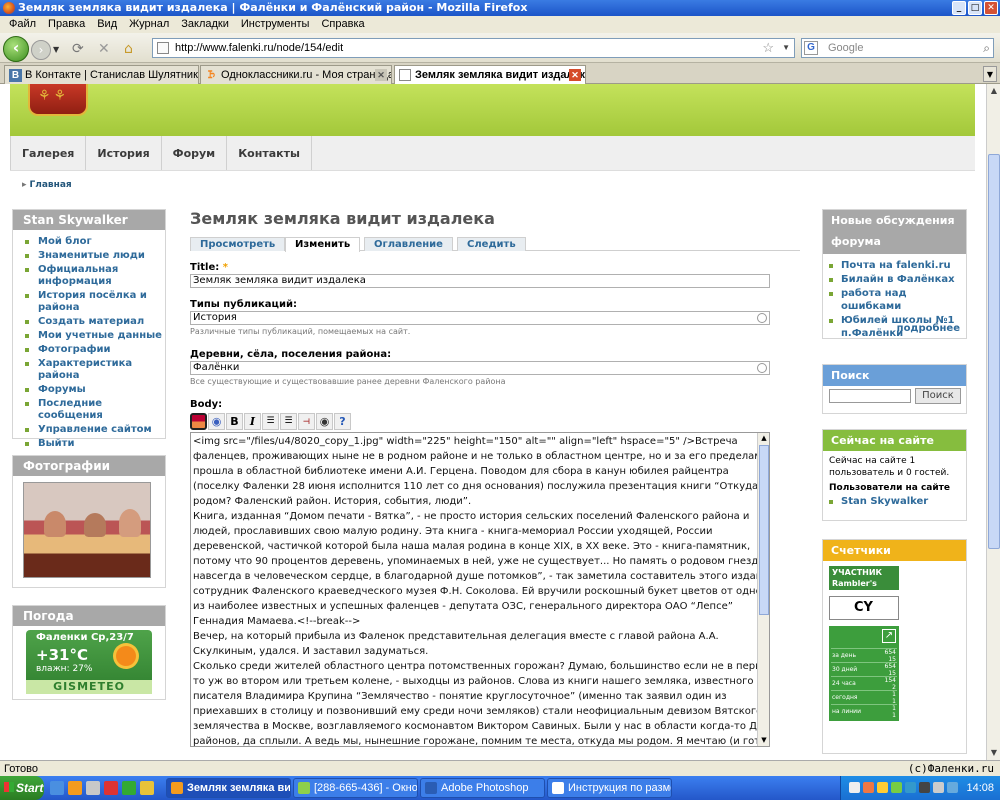 This screenshot has height=800, width=1000. Describe the element at coordinates (101, 74) in the screenshot. I see `tab-vkontakte: B В Контакте | Станислав Шулятников` at that location.